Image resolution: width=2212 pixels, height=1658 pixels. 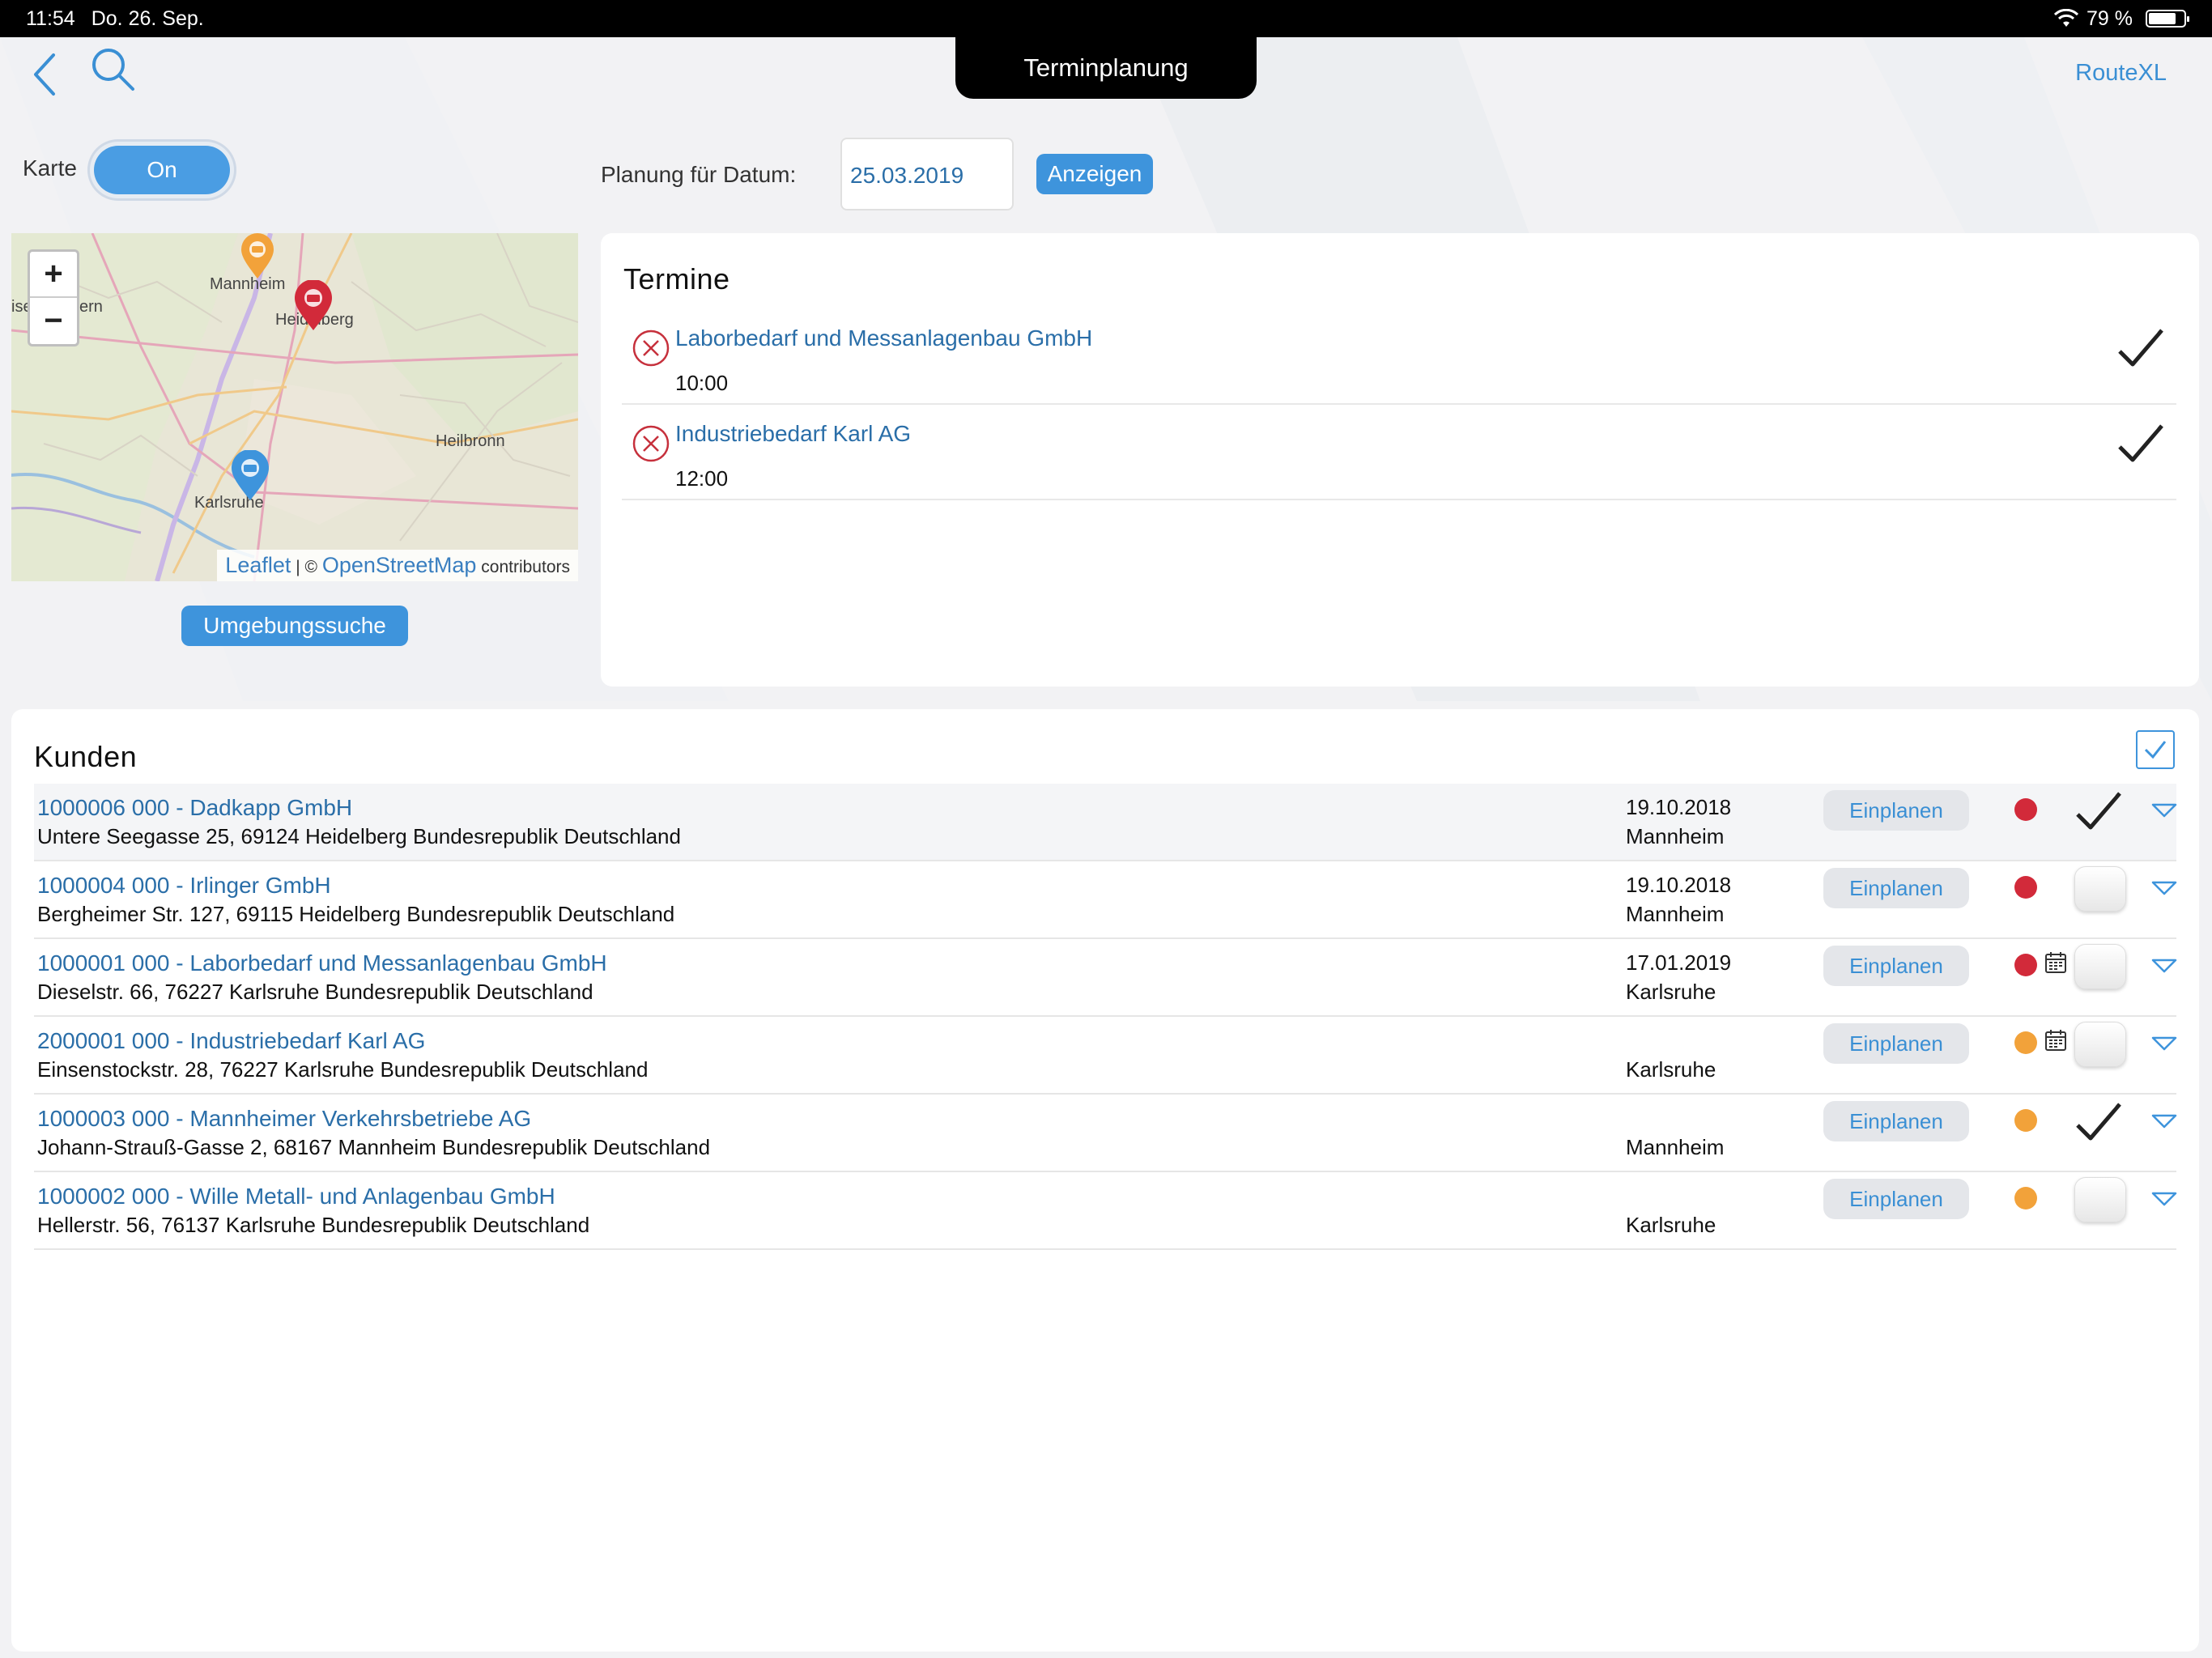 I want to click on termin-name: Laborbedarf und Messanlagenbau GmbH, so click(x=884, y=338).